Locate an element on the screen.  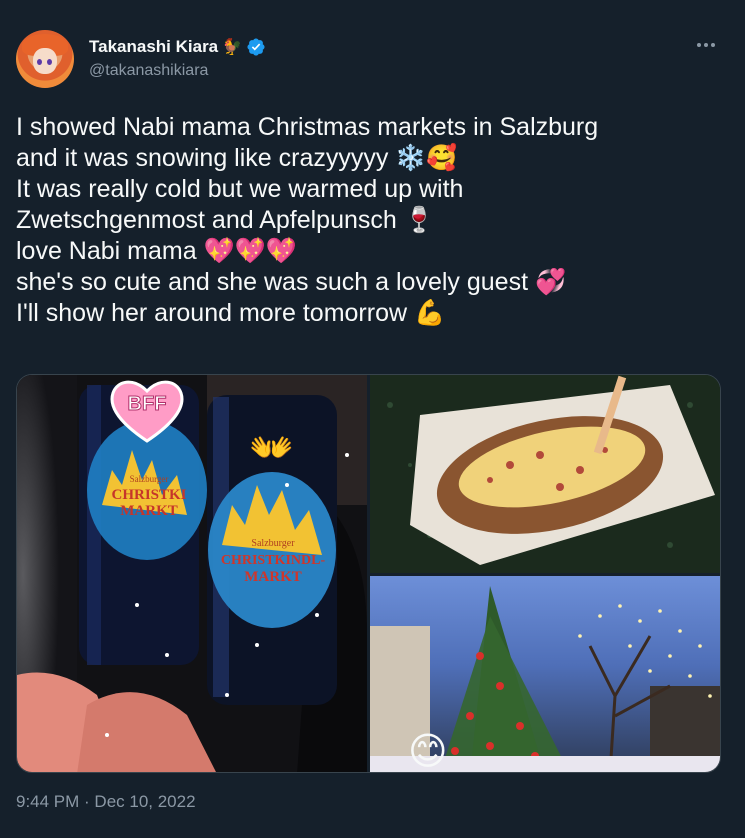
mug-right-line: MARKT is located at coordinates (273, 577).